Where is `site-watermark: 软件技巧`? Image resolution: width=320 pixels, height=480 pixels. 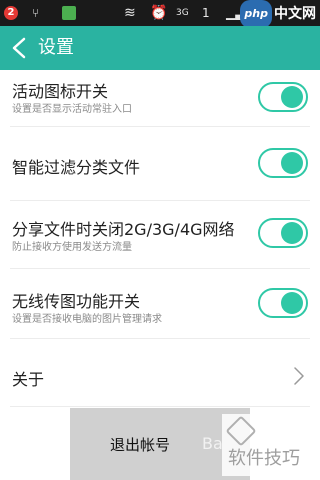
site-watermark: 软件技巧 is located at coordinates (270, 445).